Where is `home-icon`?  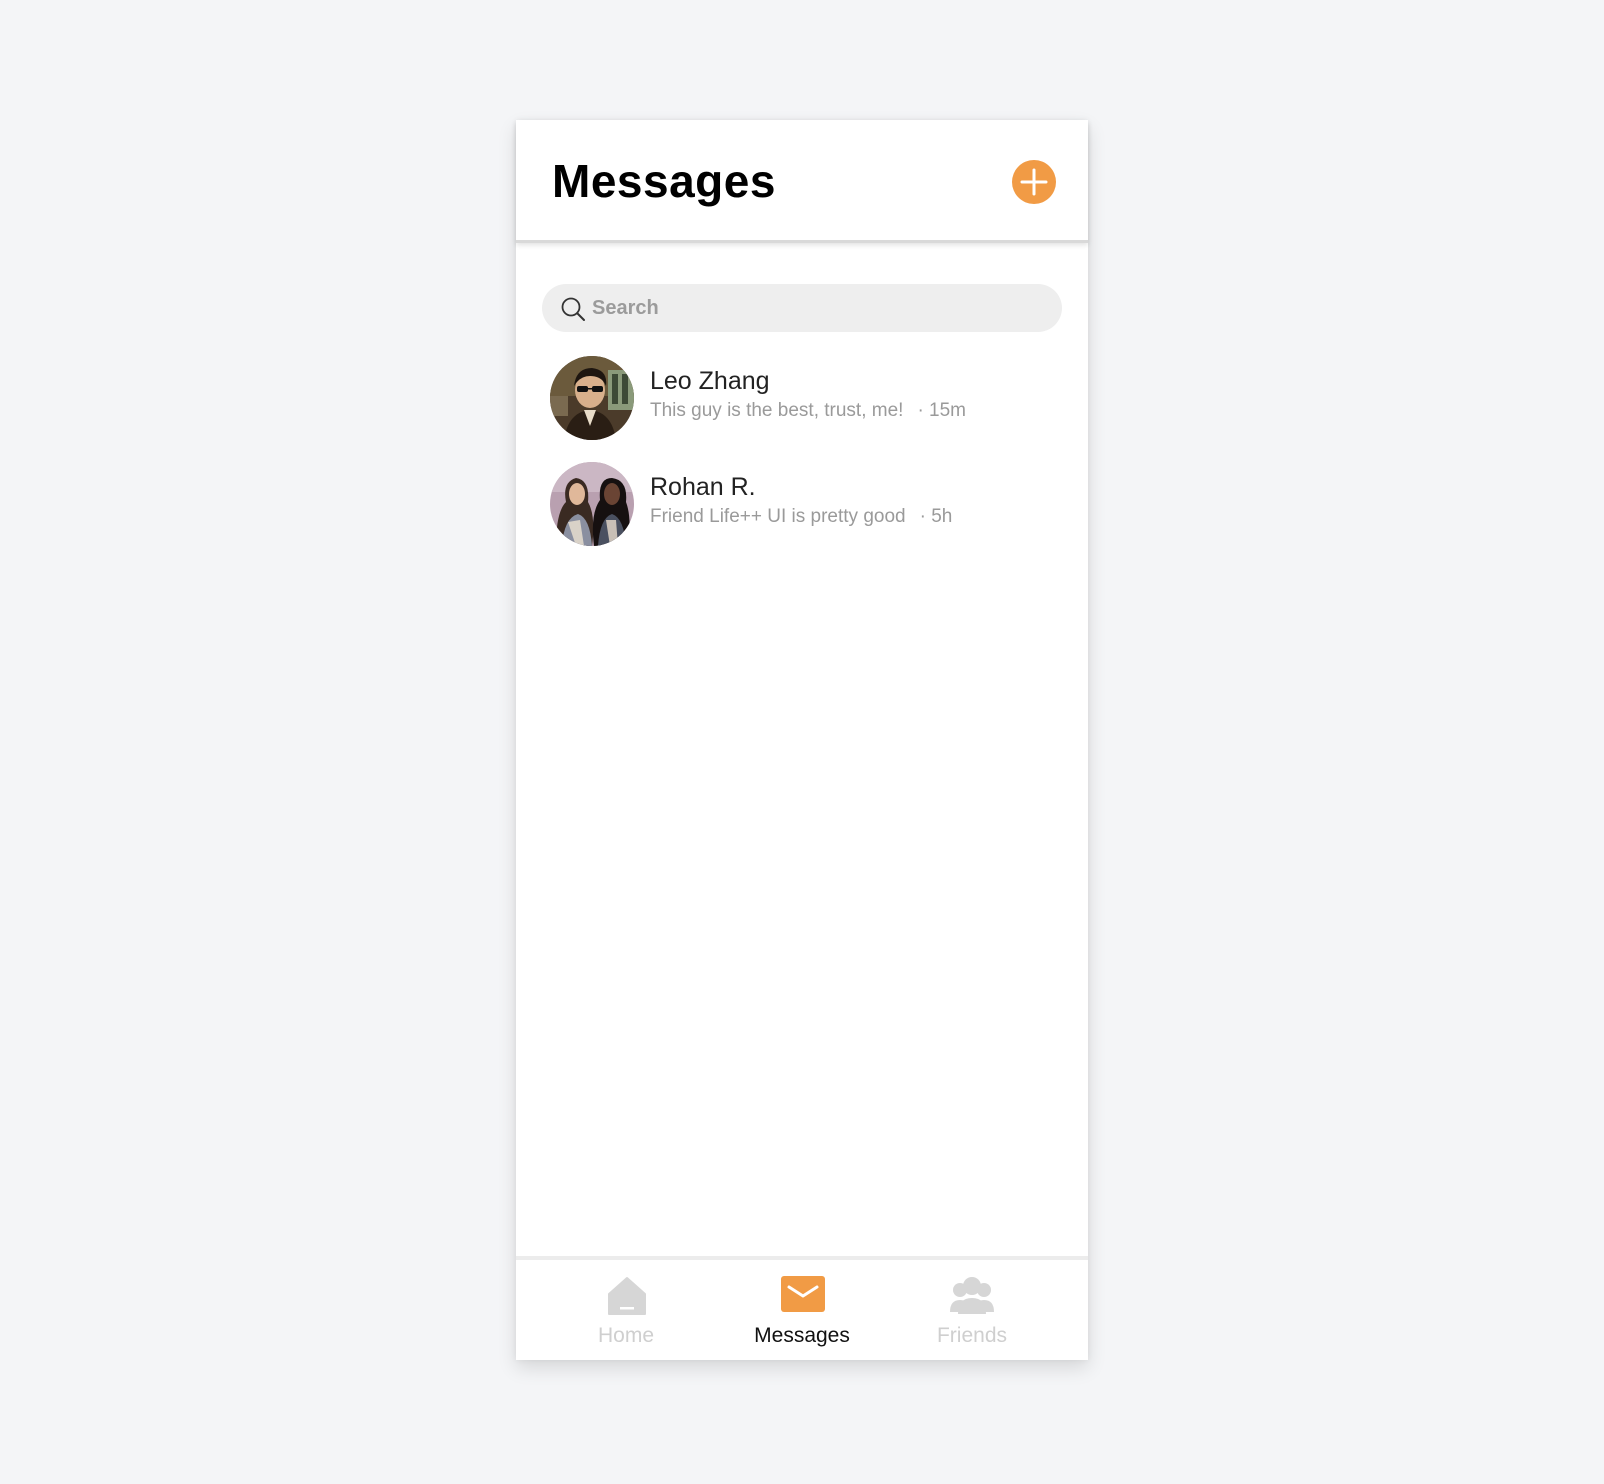 home-icon is located at coordinates (627, 1296).